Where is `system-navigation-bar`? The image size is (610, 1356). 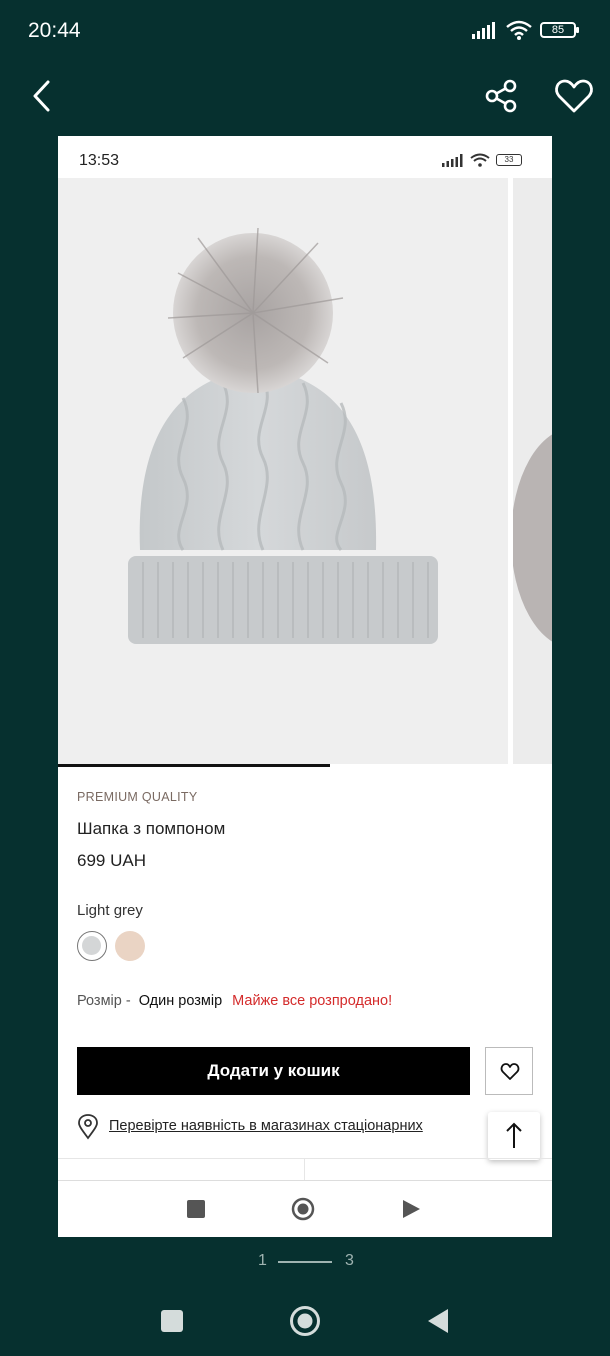 system-navigation-bar is located at coordinates (305, 1323).